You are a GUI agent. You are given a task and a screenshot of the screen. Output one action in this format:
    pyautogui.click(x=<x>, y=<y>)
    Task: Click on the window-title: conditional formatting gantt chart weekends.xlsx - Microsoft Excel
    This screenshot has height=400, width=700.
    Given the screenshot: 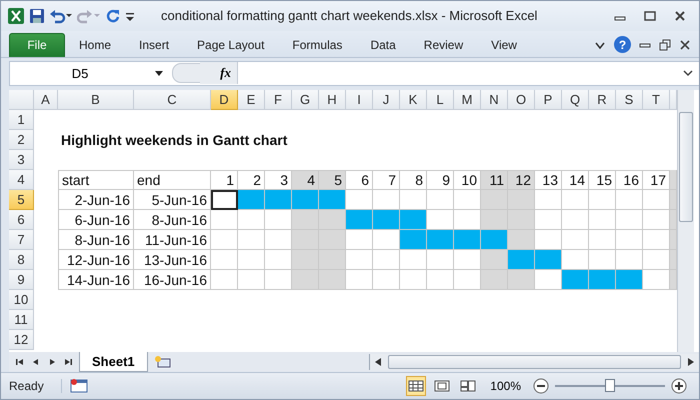 What is the action you would take?
    pyautogui.click(x=349, y=16)
    